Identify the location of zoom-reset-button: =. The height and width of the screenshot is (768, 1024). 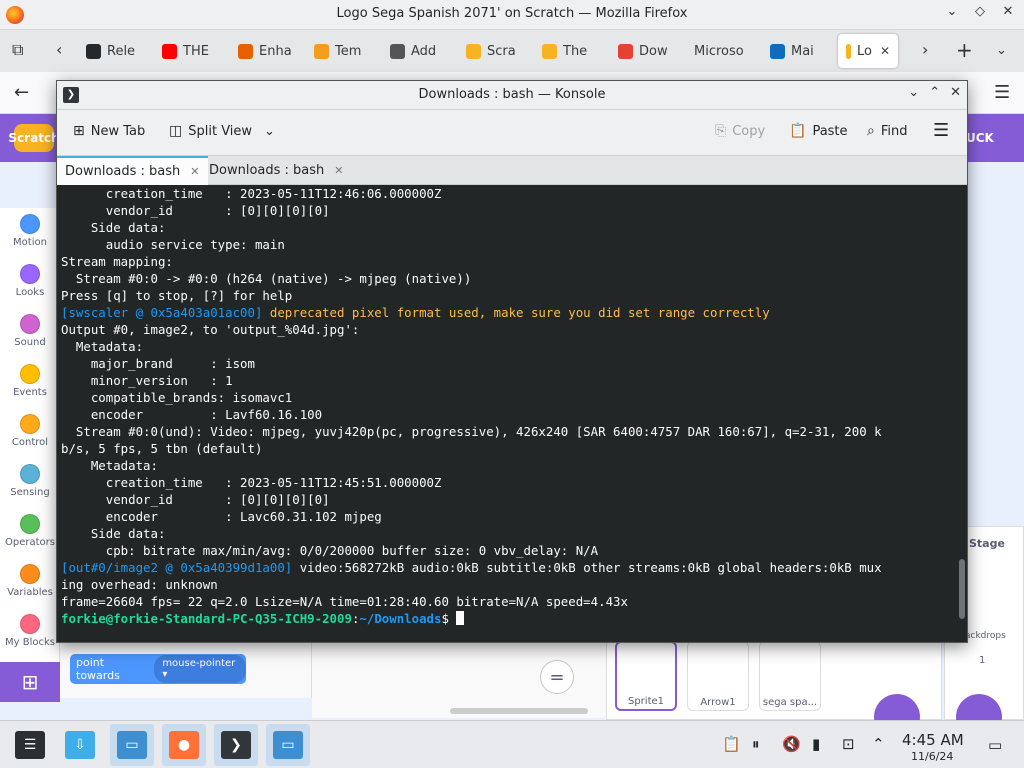
(557, 677).